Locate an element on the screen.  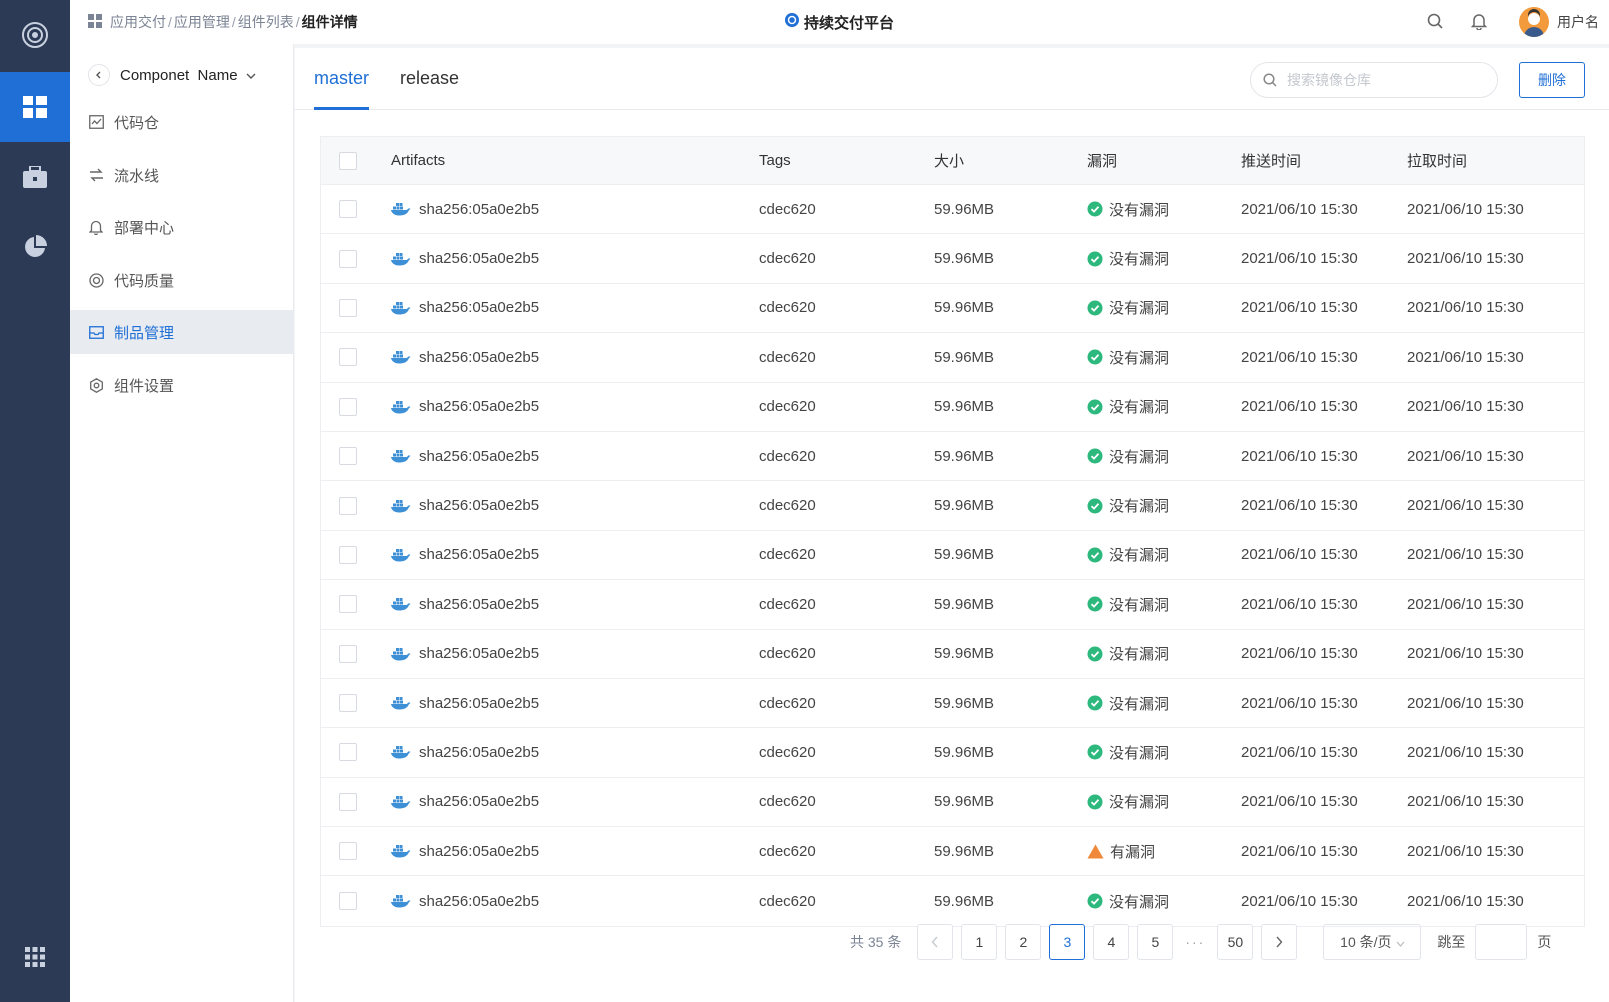
column-header-push-time: 推送时间 is located at coordinates (1271, 160).